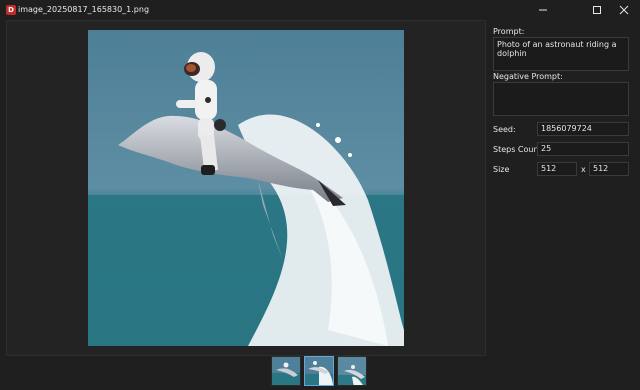 Image resolution: width=640 pixels, height=390 pixels. I want to click on thumbnail-strip, so click(319, 371).